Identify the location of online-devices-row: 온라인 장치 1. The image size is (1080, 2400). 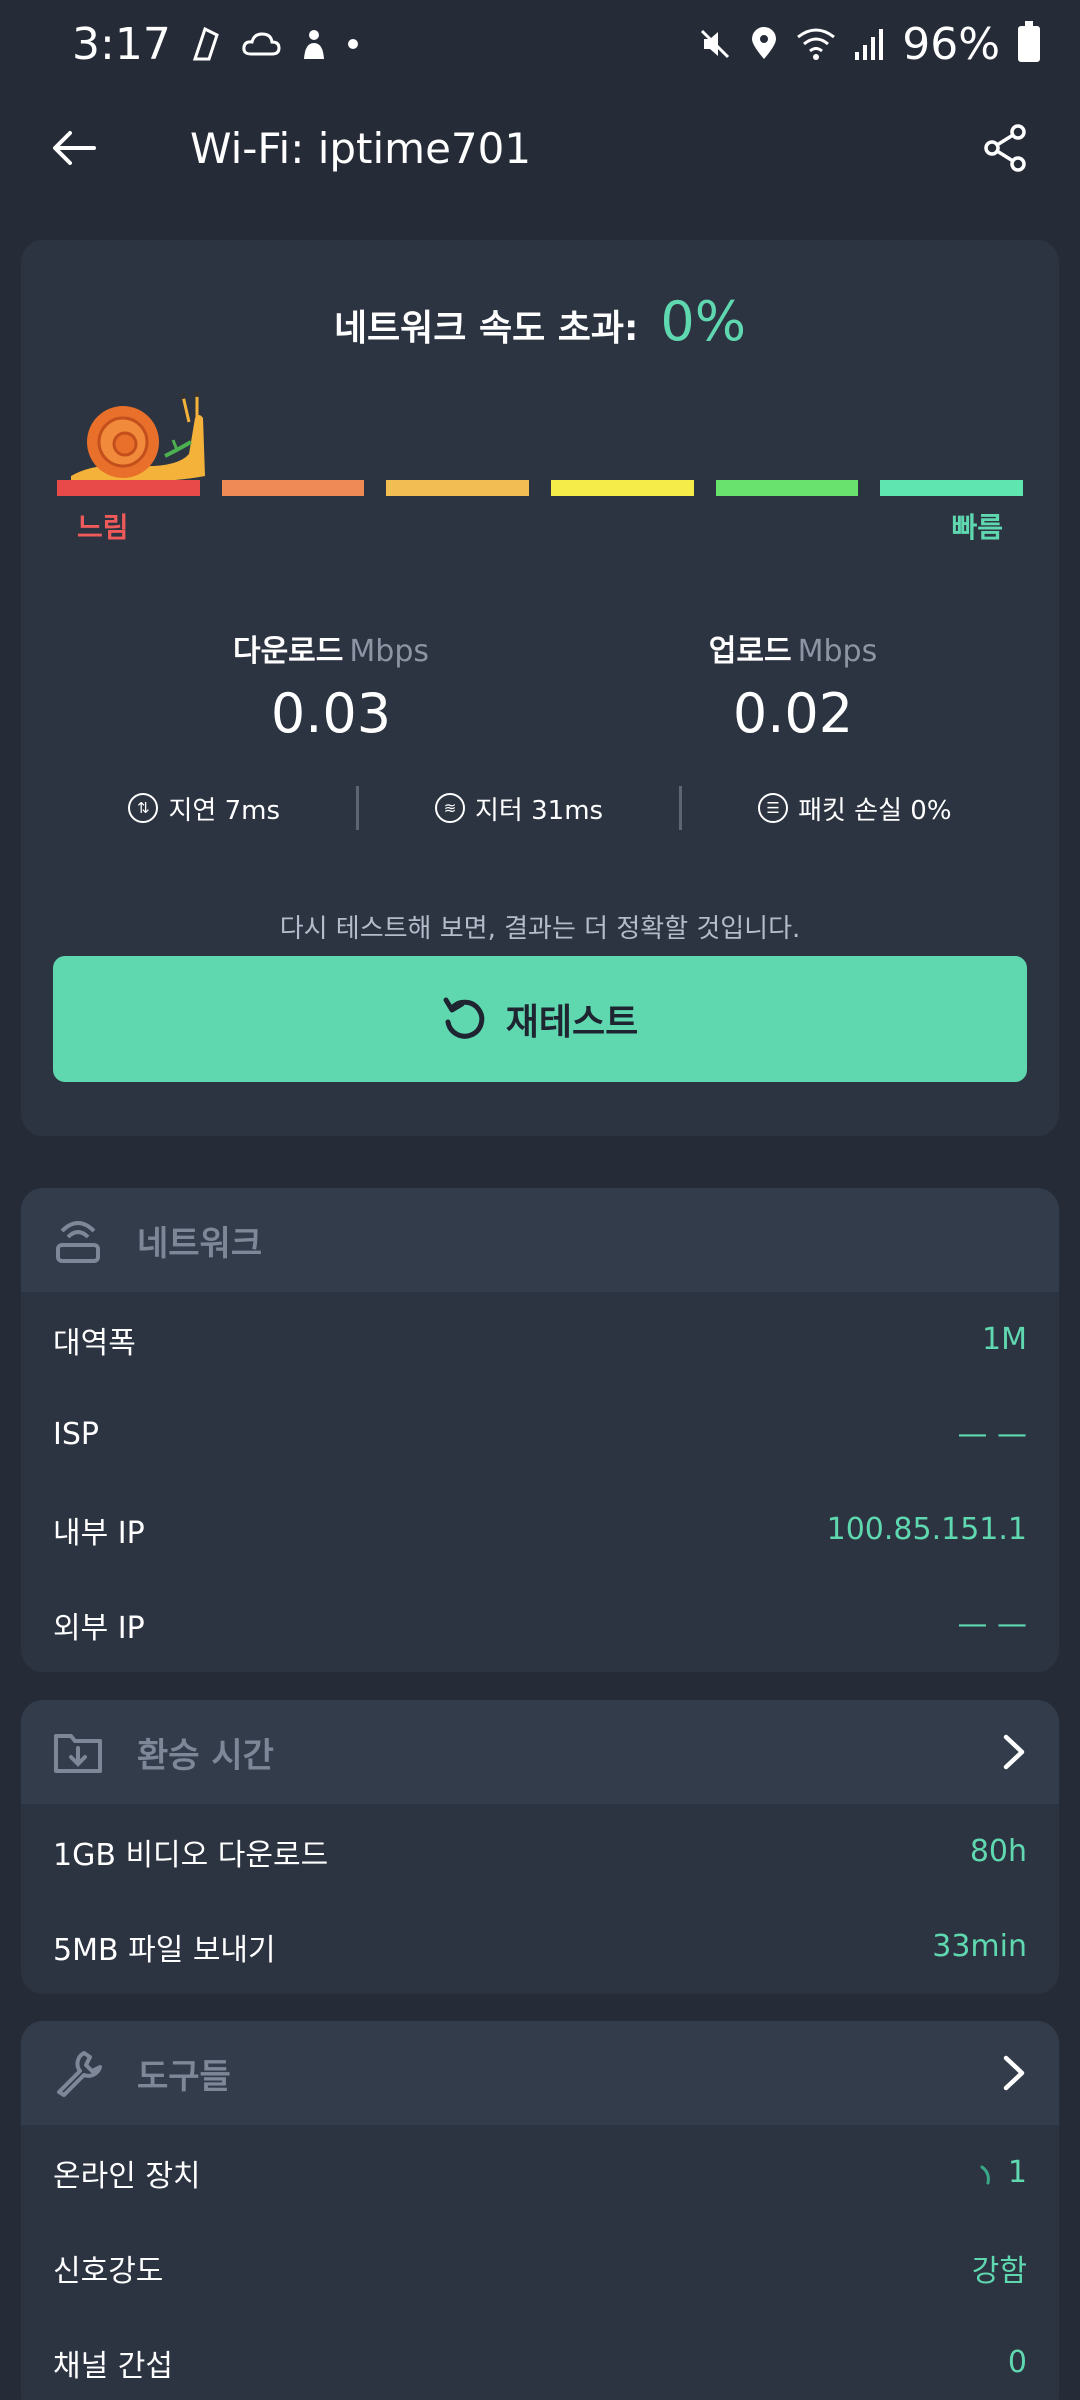
(540, 2172).